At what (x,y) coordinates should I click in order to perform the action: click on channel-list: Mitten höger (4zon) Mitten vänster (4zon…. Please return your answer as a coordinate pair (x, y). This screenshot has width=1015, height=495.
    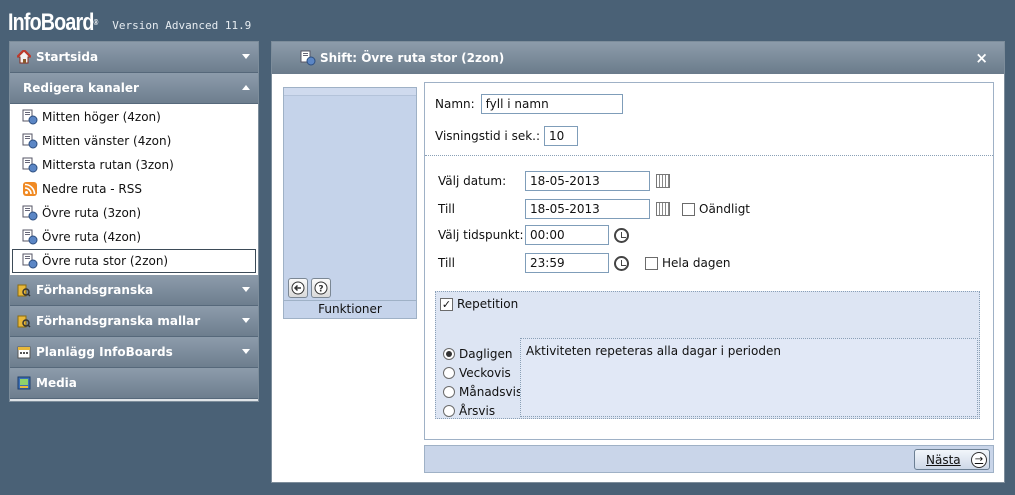
    Looking at the image, I should click on (134, 189).